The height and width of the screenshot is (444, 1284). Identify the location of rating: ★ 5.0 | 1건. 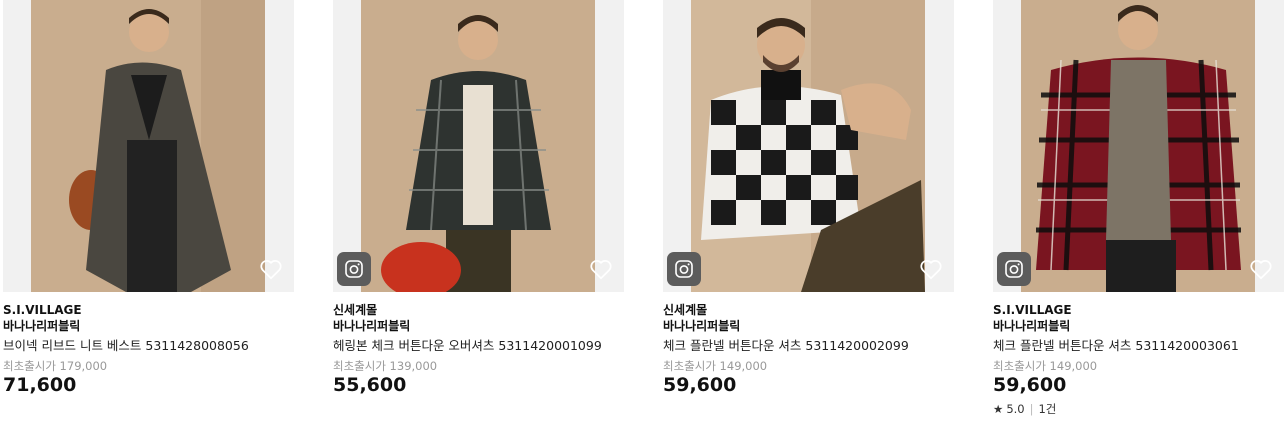
(1138, 409).